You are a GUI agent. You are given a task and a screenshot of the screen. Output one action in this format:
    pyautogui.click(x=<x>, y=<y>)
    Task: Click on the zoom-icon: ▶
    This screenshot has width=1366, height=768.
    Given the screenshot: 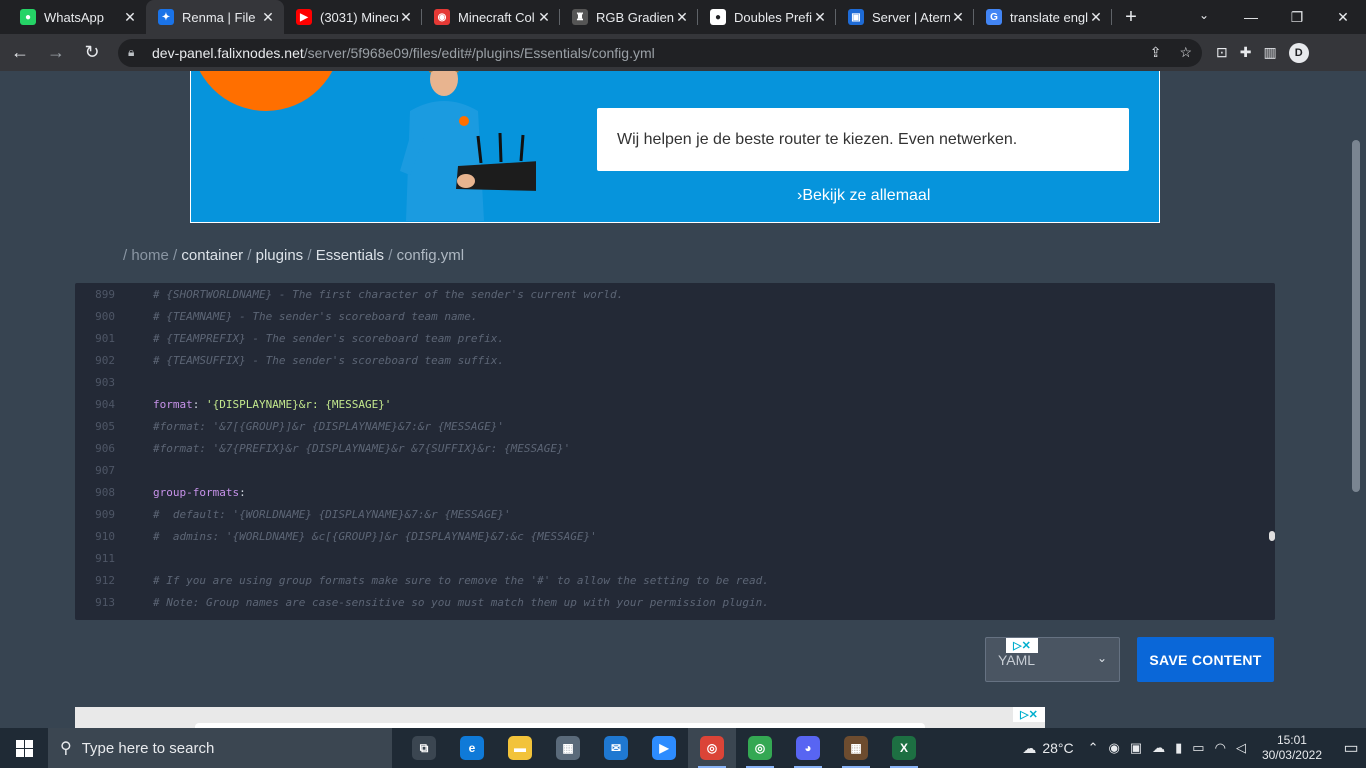 What is the action you would take?
    pyautogui.click(x=664, y=748)
    